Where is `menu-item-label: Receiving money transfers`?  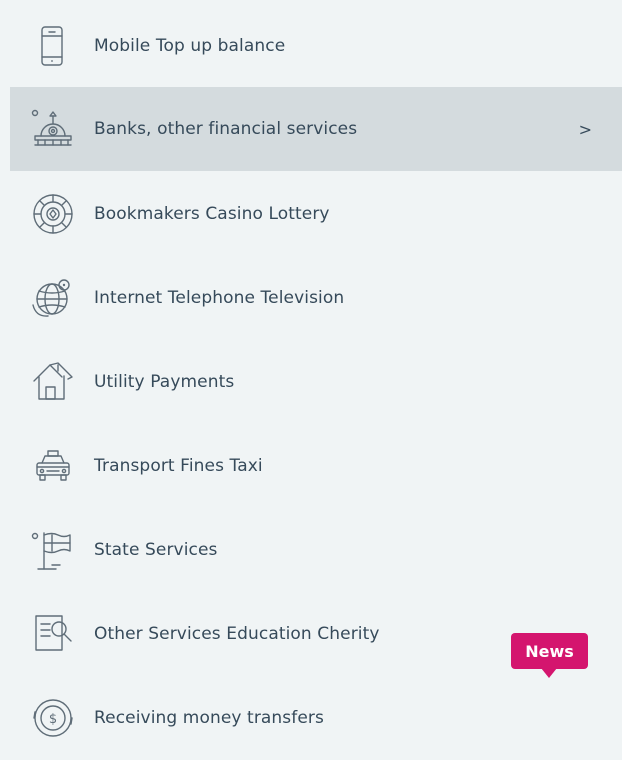 menu-item-label: Receiving money transfers is located at coordinates (209, 718).